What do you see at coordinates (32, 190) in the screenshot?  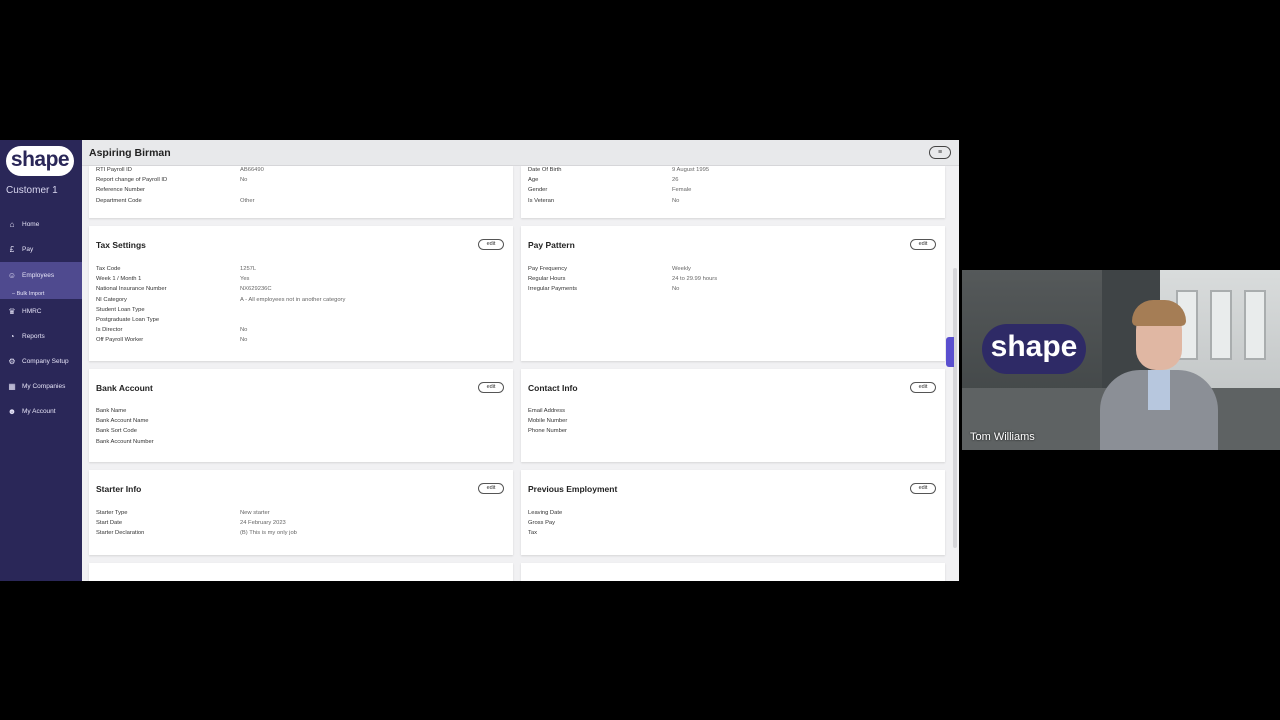 I see `customer-name: Customer 1` at bounding box center [32, 190].